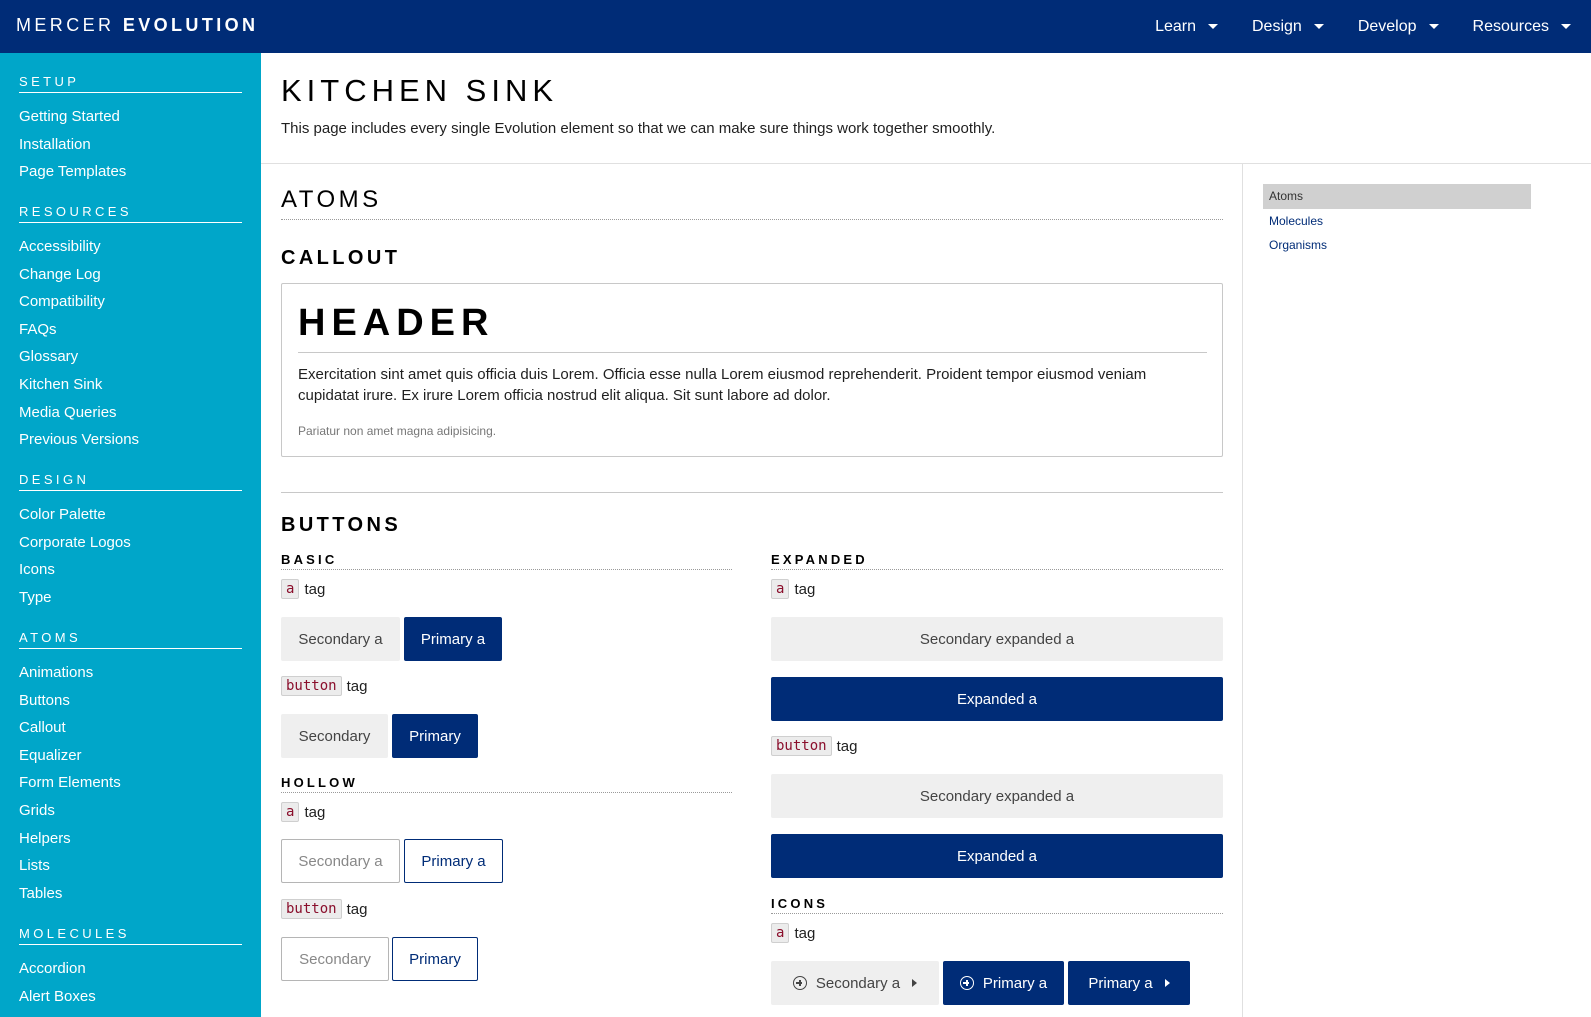 This screenshot has height=1017, width=1591. I want to click on sidebar-item-installation: Installation, so click(130, 145).